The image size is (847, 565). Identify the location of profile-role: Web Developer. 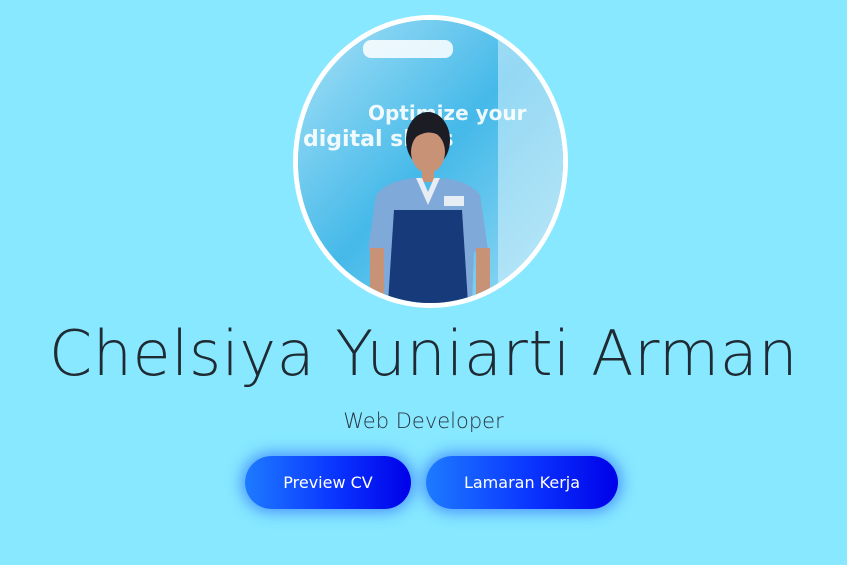
(423, 421).